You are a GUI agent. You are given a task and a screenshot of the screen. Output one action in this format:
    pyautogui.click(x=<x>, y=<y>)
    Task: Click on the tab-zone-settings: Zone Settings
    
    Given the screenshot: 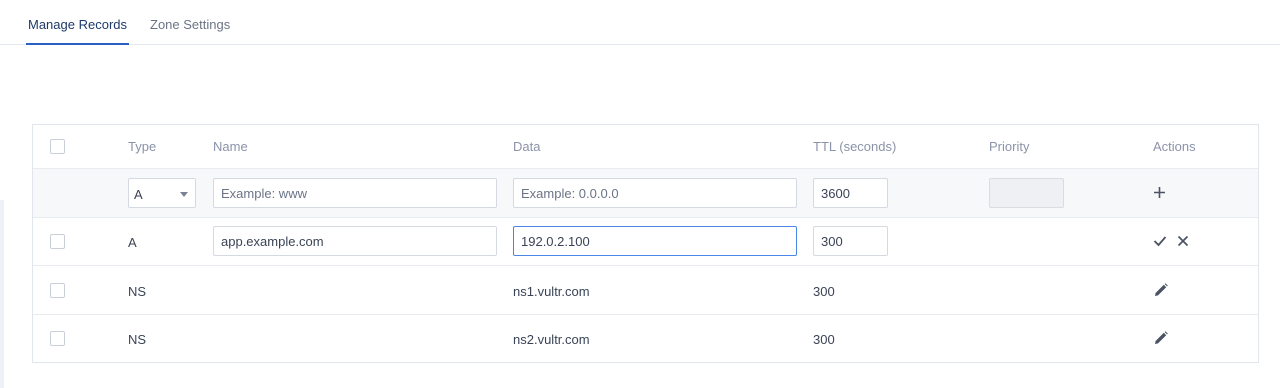 What is the action you would take?
    pyautogui.click(x=190, y=22)
    